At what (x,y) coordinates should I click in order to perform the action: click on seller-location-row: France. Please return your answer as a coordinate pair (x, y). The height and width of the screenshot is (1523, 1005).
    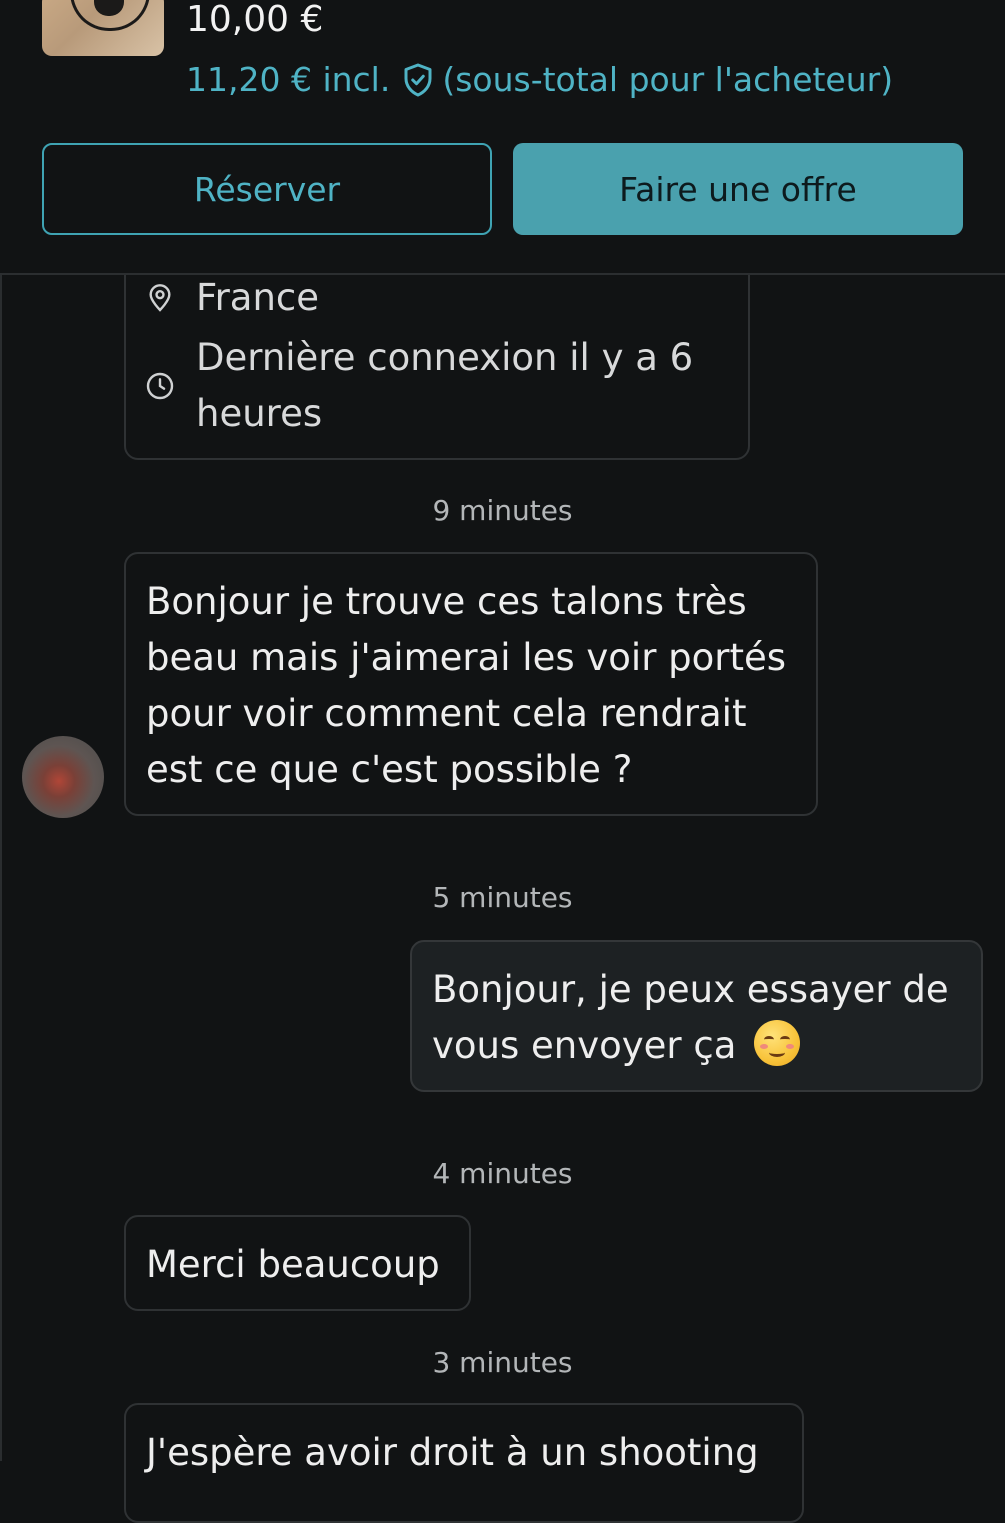
    Looking at the image, I should click on (231, 297).